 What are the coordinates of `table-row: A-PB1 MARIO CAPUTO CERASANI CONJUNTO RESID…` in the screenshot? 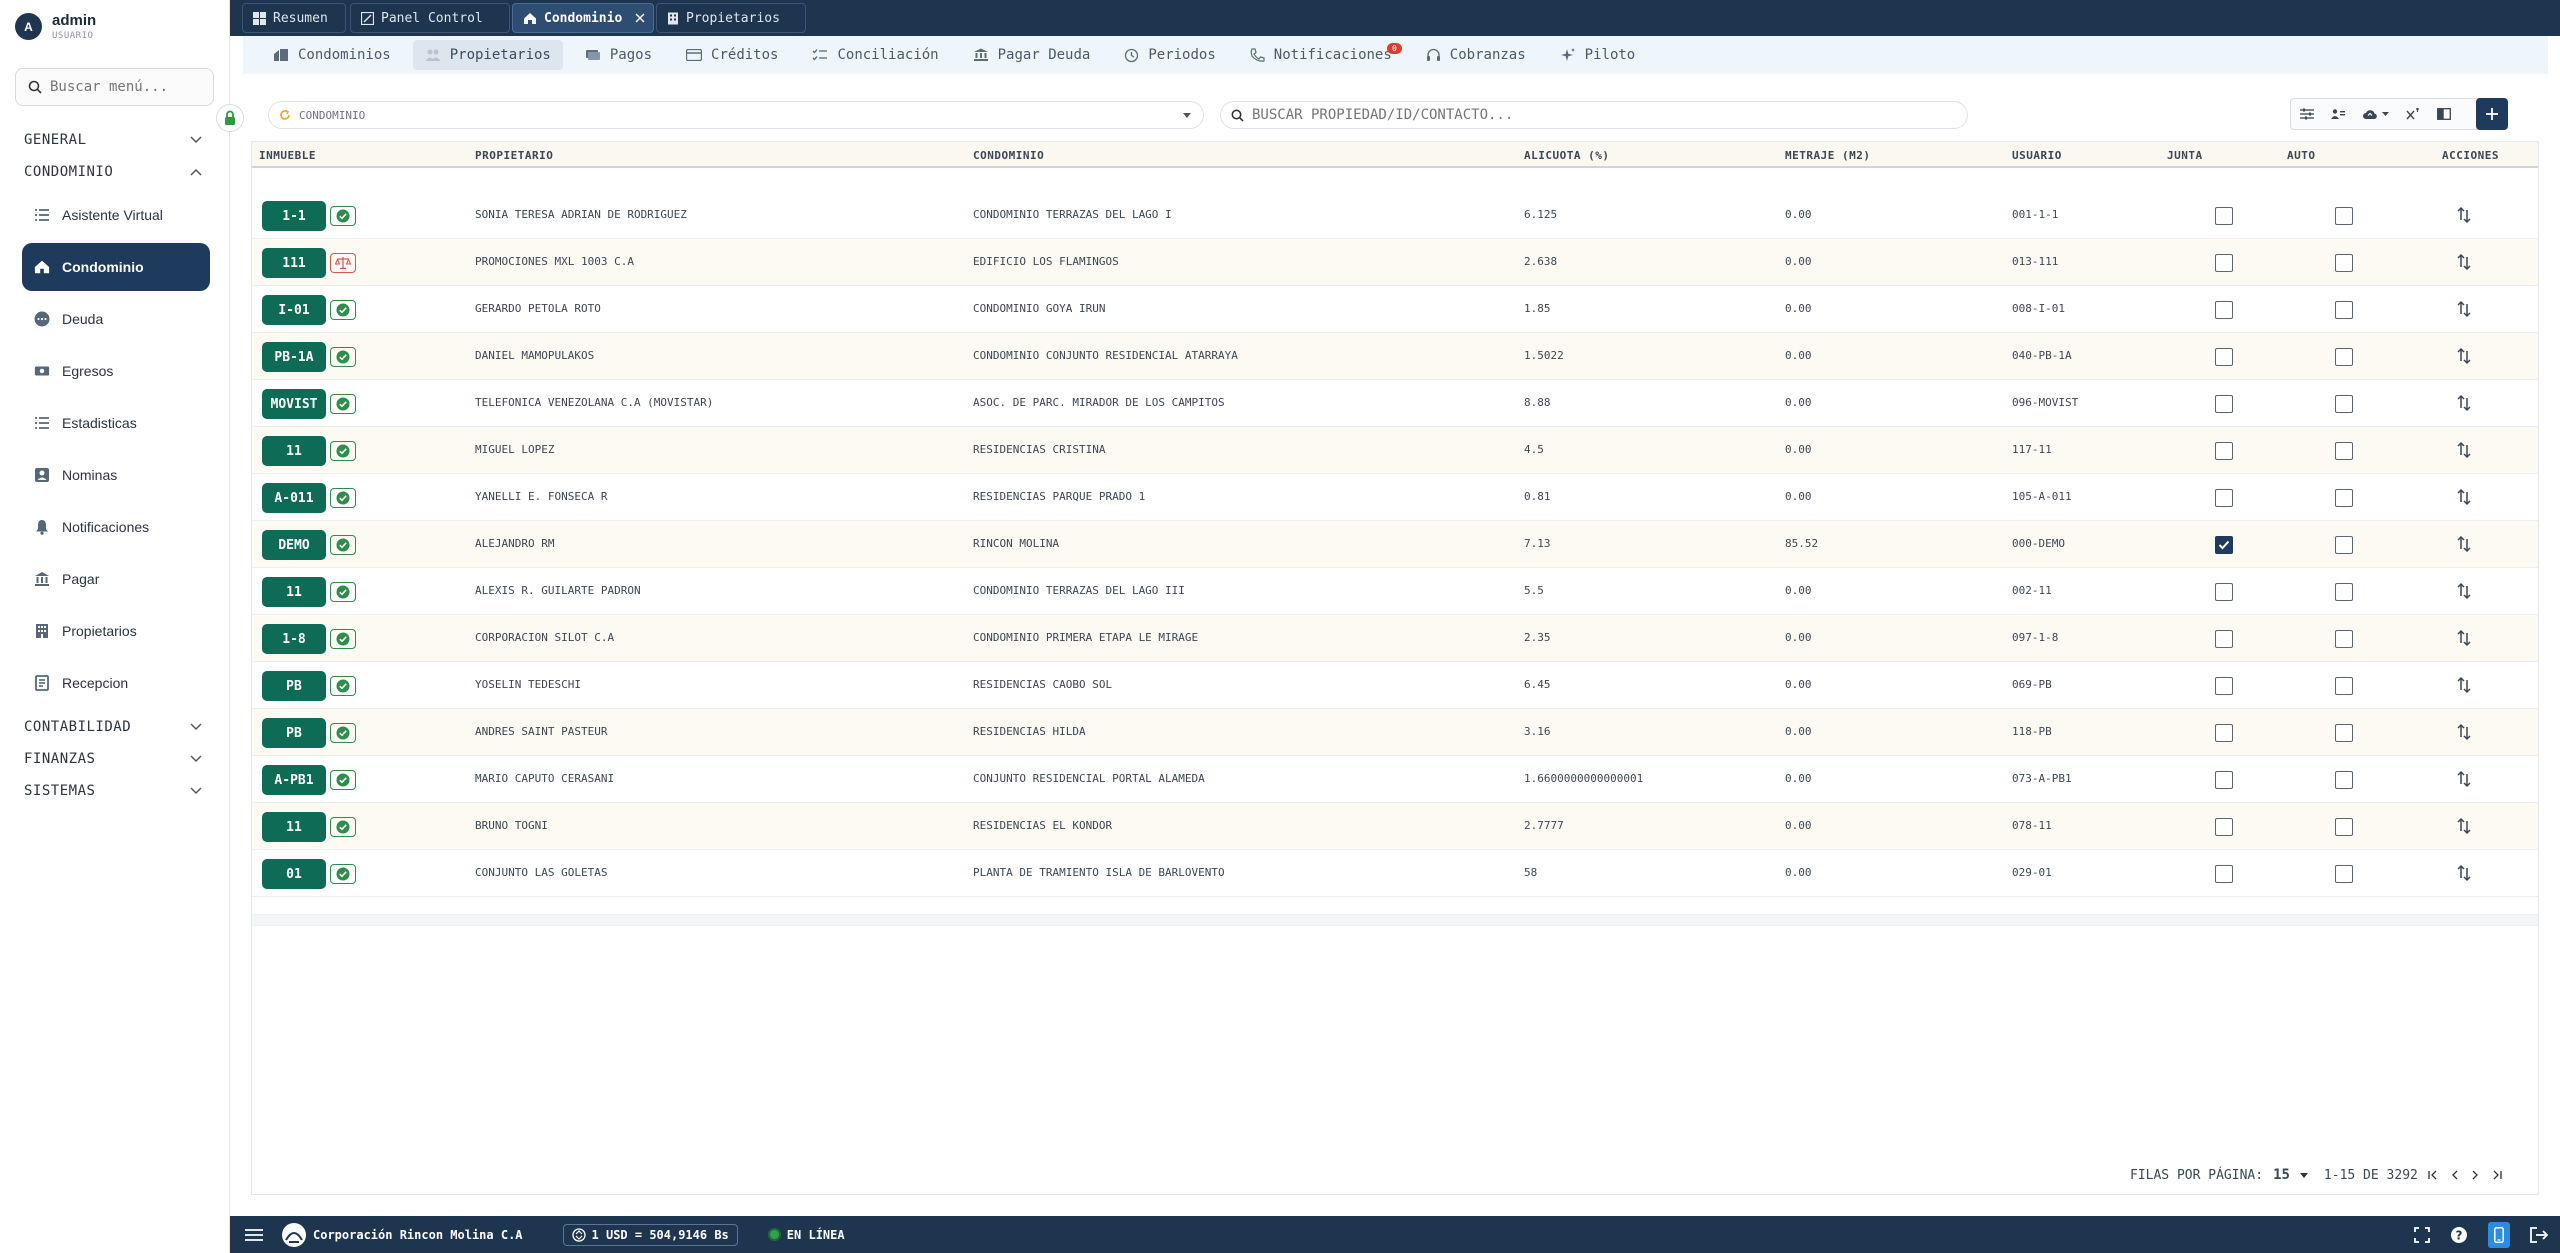 It's located at (1395, 779).